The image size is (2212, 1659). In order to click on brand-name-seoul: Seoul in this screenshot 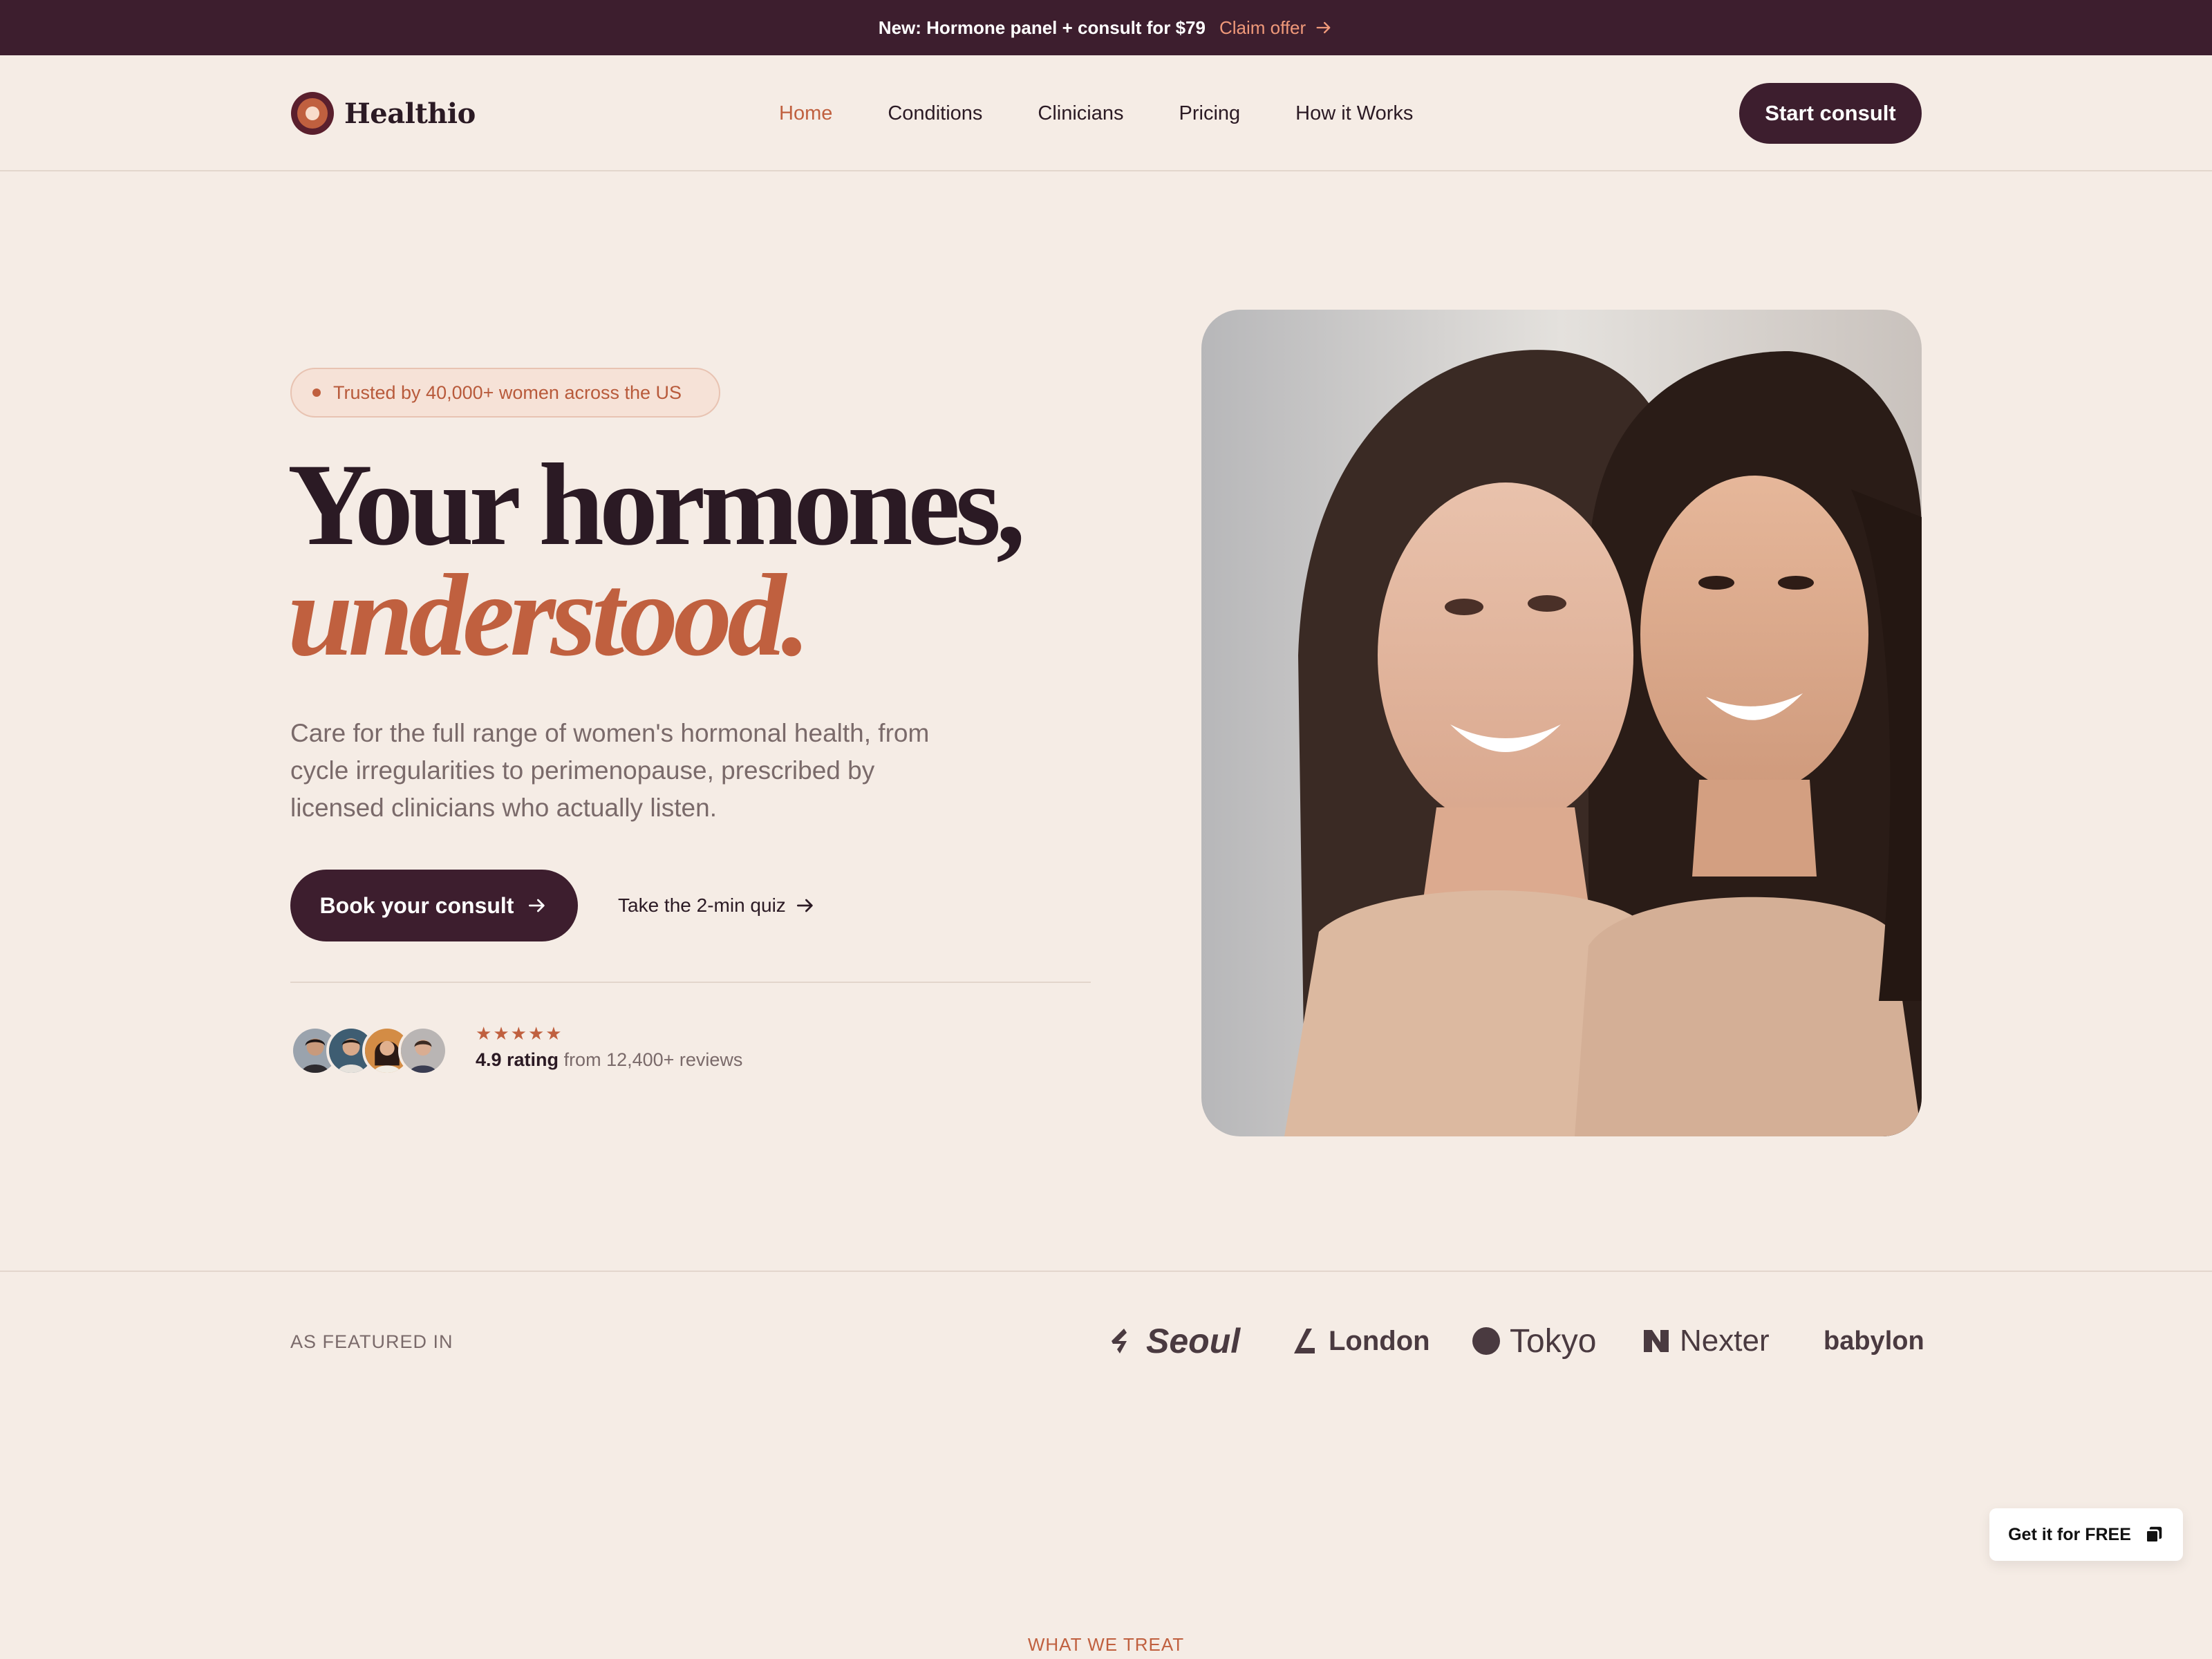, I will do `click(1193, 1341)`.